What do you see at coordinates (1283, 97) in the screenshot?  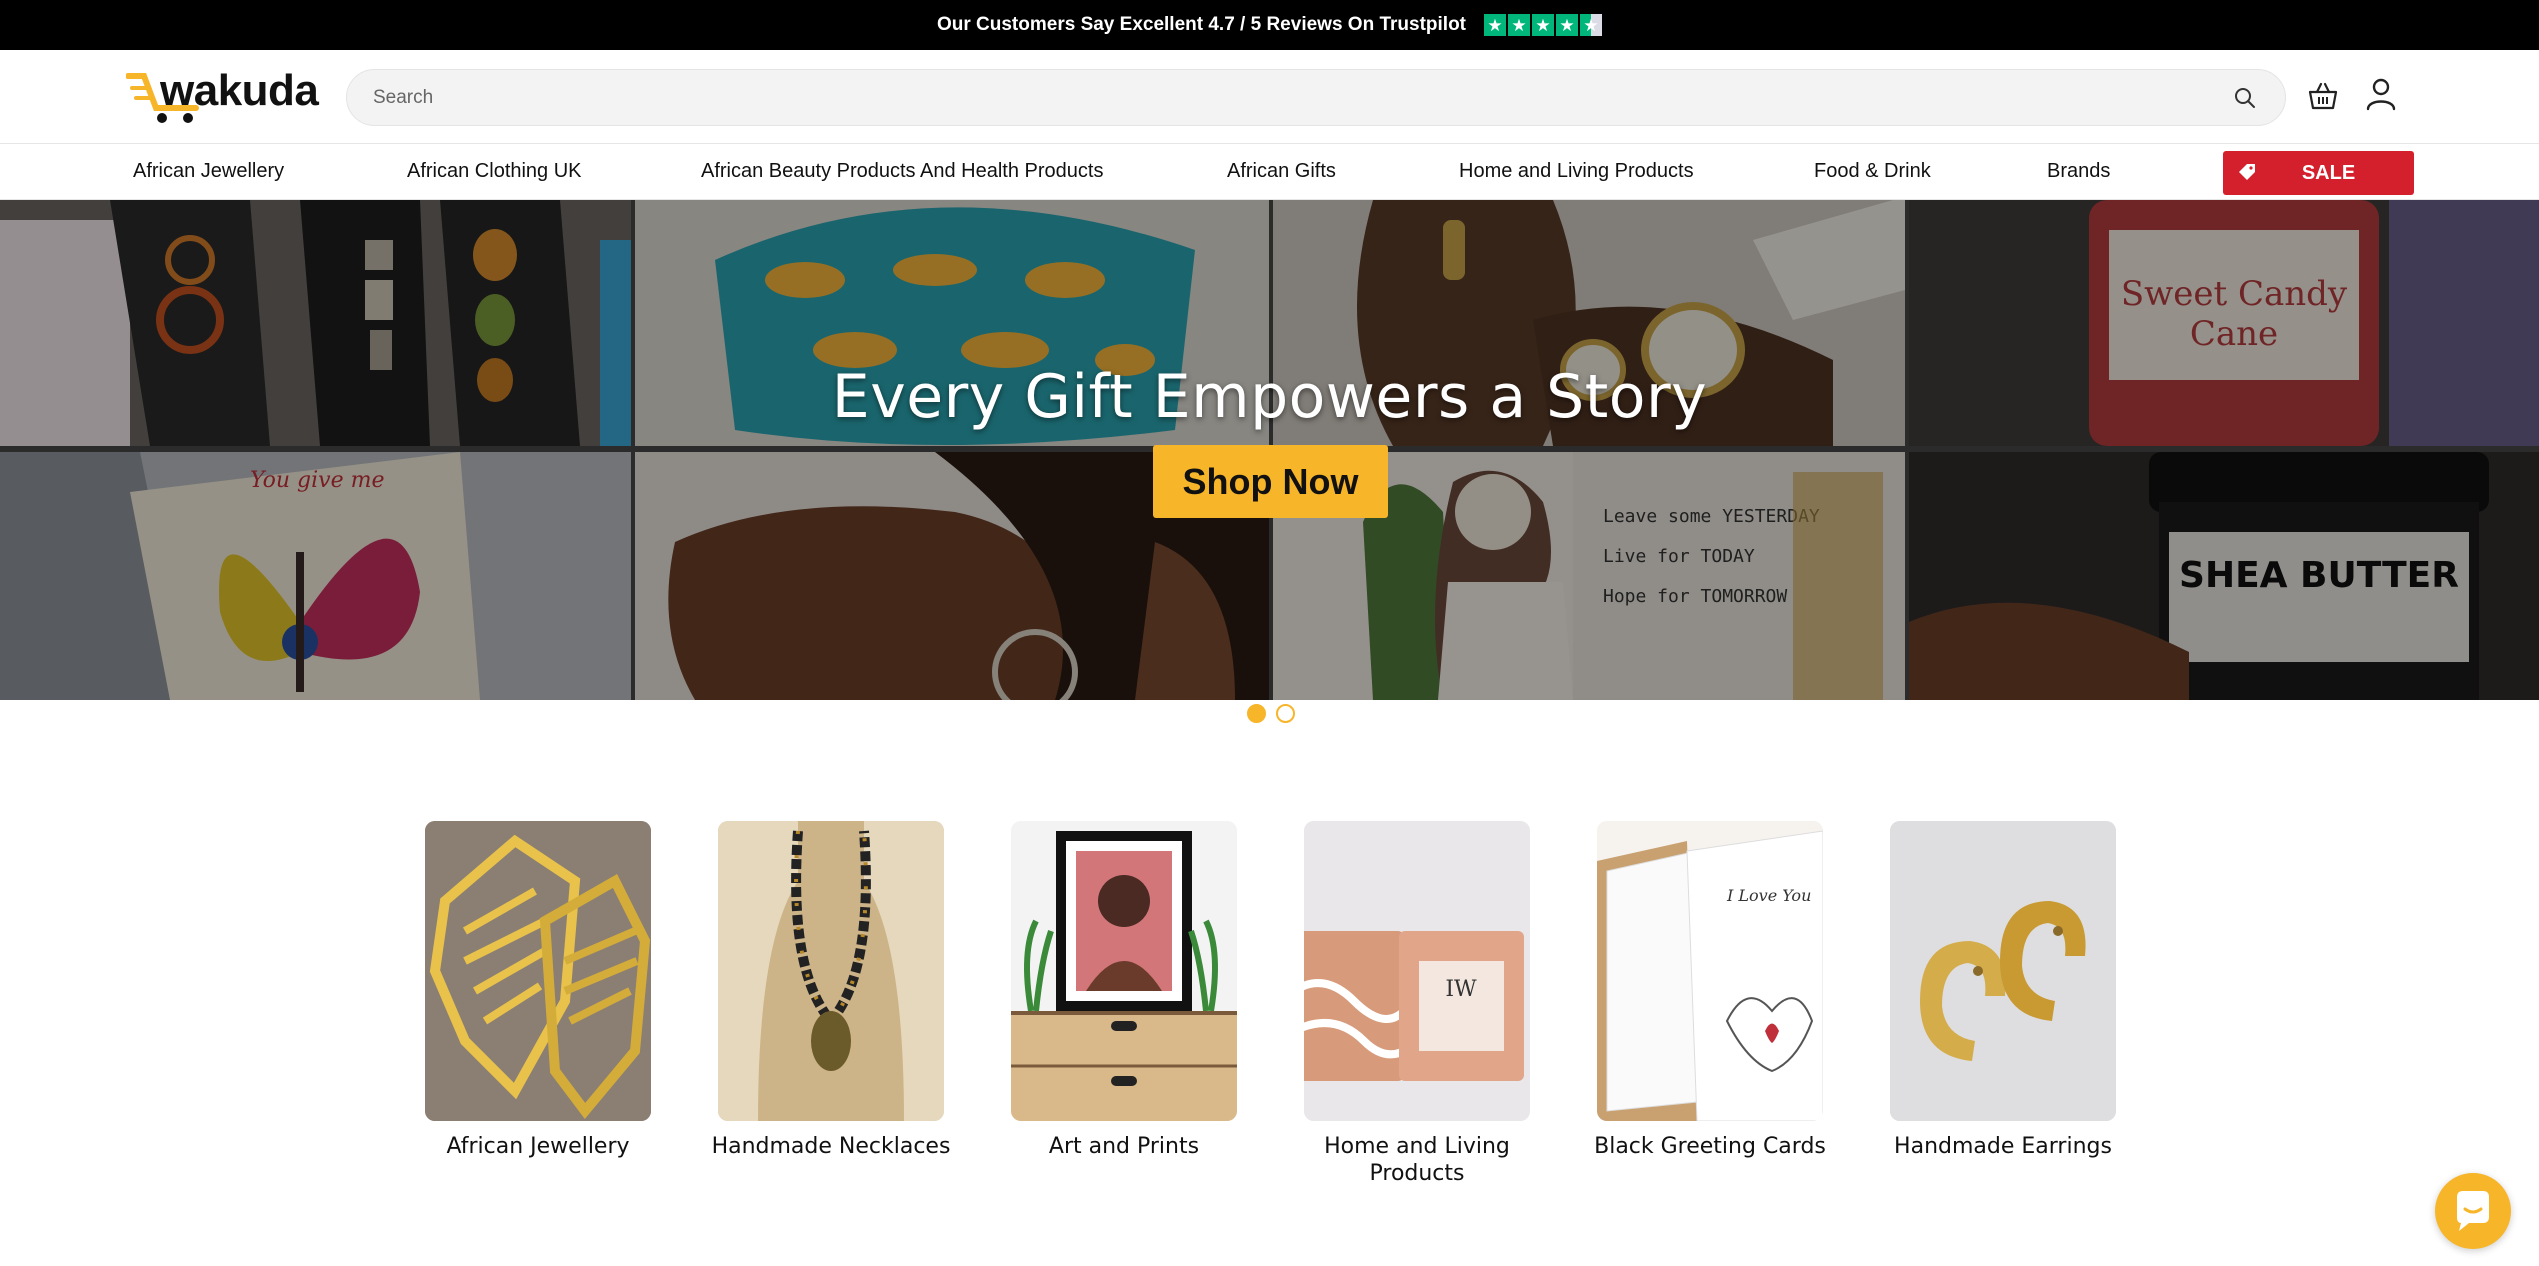 I see `search-input` at bounding box center [1283, 97].